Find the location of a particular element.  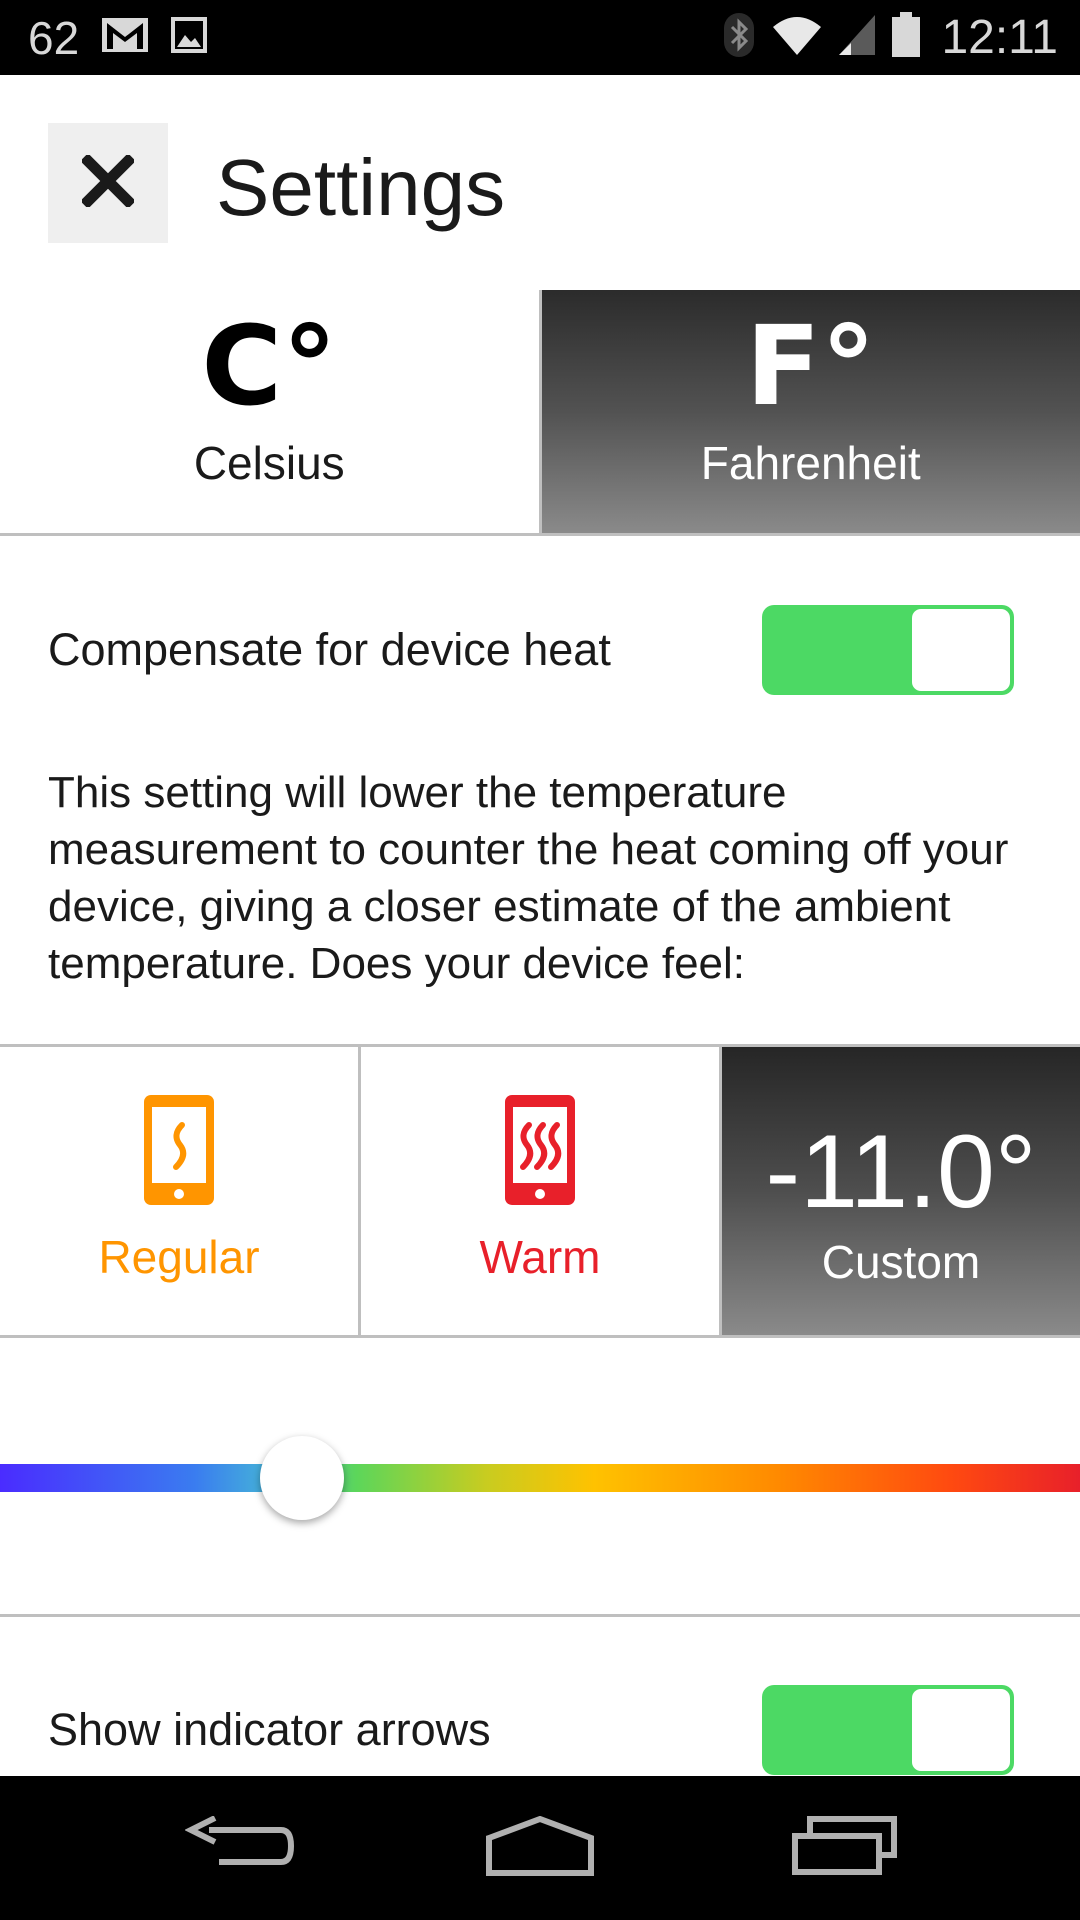

battery-icon is located at coordinates (906, 37).